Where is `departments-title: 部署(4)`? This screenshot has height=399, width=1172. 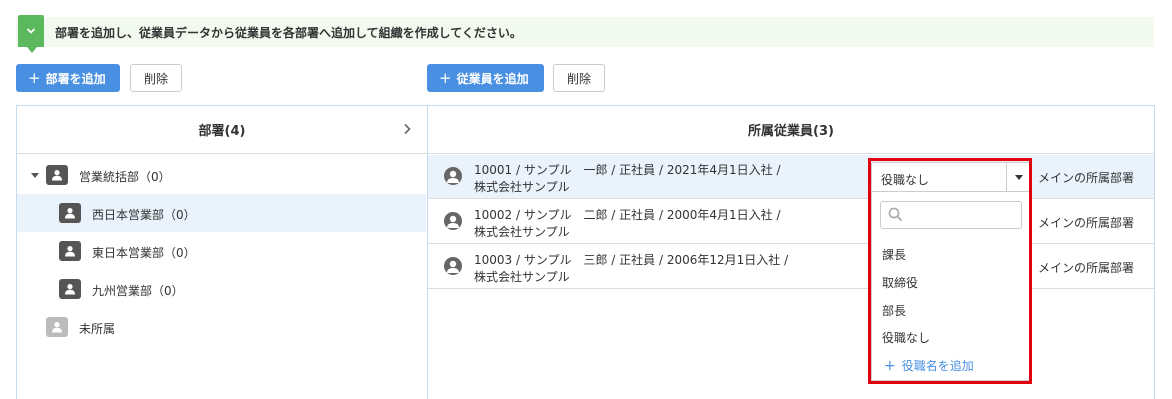 departments-title: 部署(4) is located at coordinates (222, 131).